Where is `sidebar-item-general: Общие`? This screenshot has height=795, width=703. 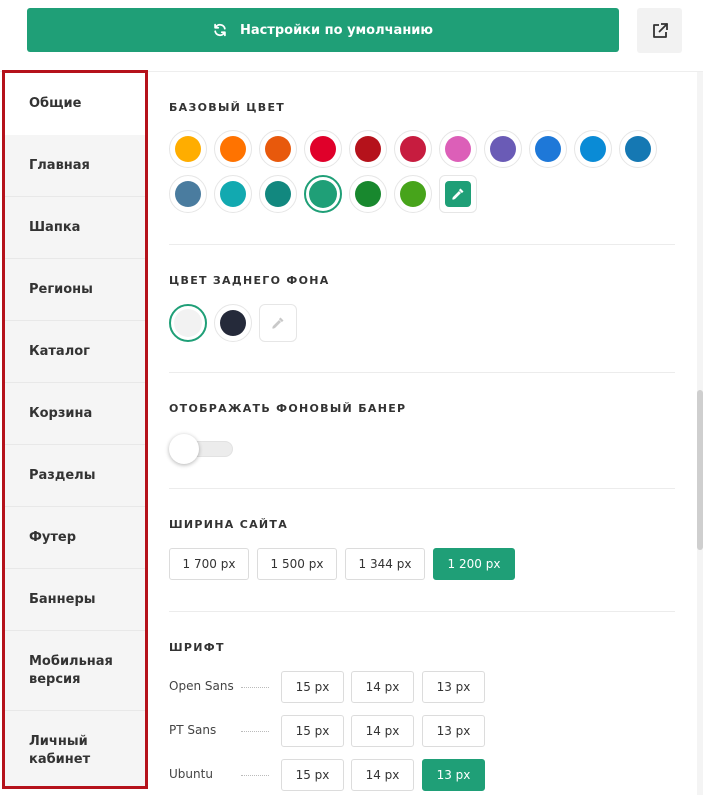 sidebar-item-general: Общие is located at coordinates (75, 104).